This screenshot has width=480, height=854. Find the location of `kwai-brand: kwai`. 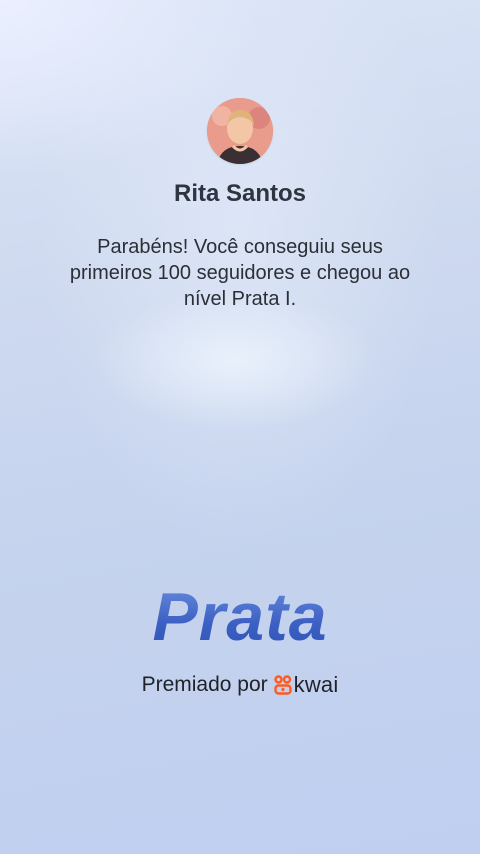

kwai-brand: kwai is located at coordinates (306, 685).